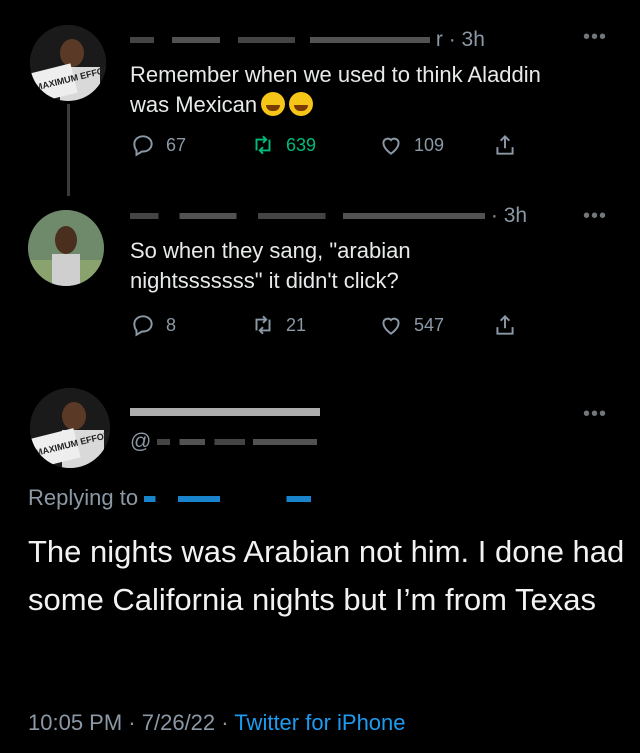  Describe the element at coordinates (158, 145) in the screenshot. I see `reply-button: 67` at that location.